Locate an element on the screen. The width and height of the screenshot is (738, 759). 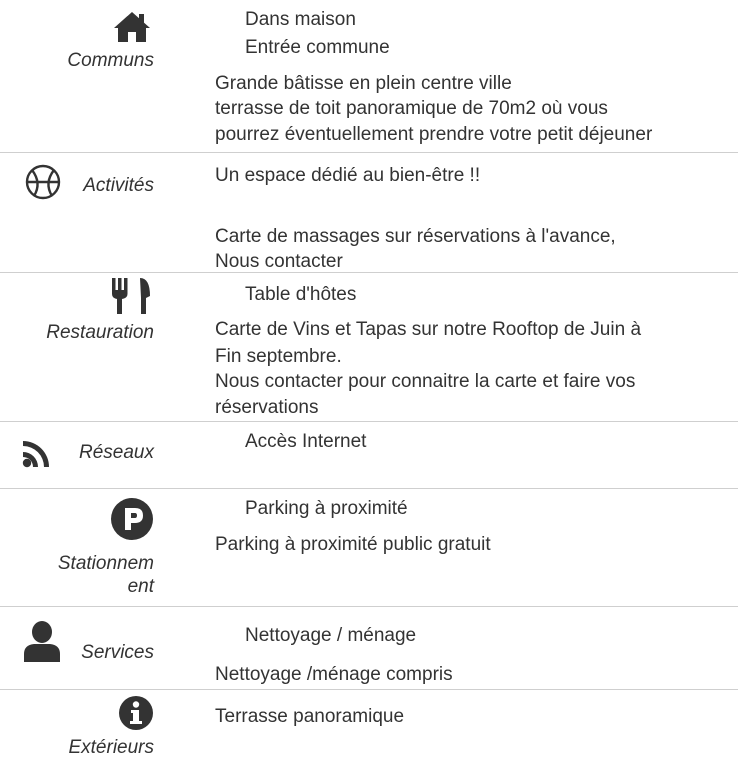
section-label: Activités is located at coordinates (118, 185).